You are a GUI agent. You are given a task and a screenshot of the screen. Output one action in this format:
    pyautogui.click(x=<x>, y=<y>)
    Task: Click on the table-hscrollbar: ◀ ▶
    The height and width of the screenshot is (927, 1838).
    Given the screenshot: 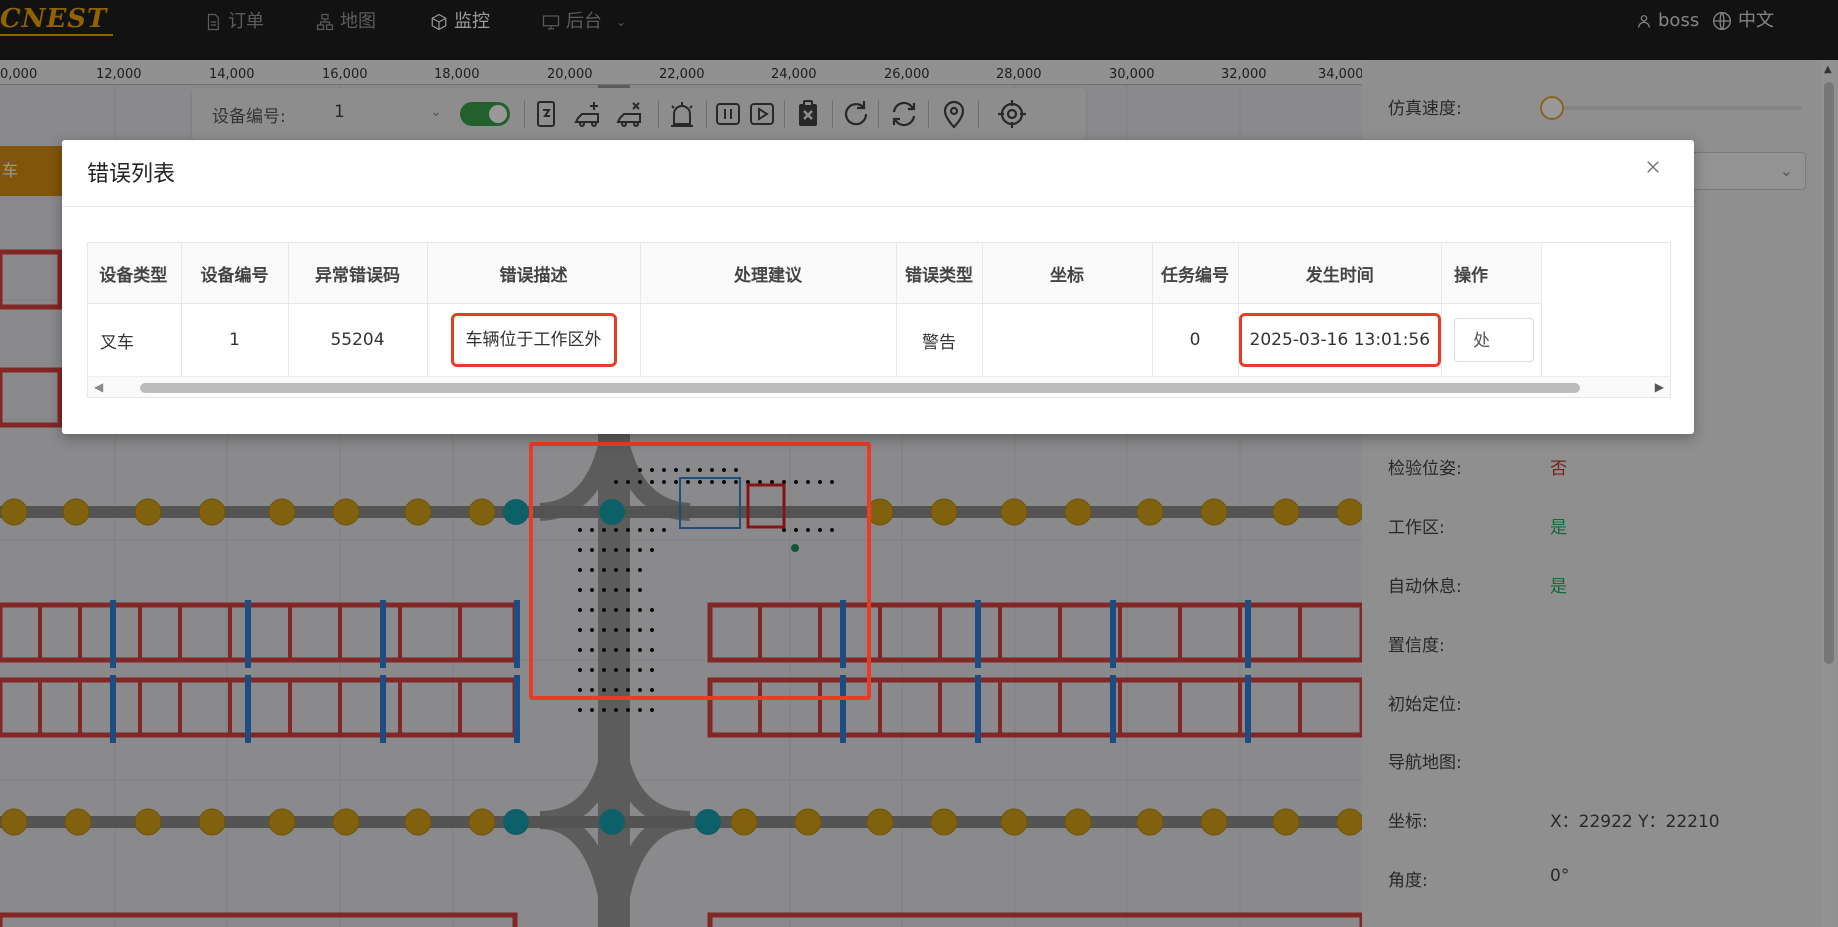 What is the action you would take?
    pyautogui.click(x=879, y=386)
    